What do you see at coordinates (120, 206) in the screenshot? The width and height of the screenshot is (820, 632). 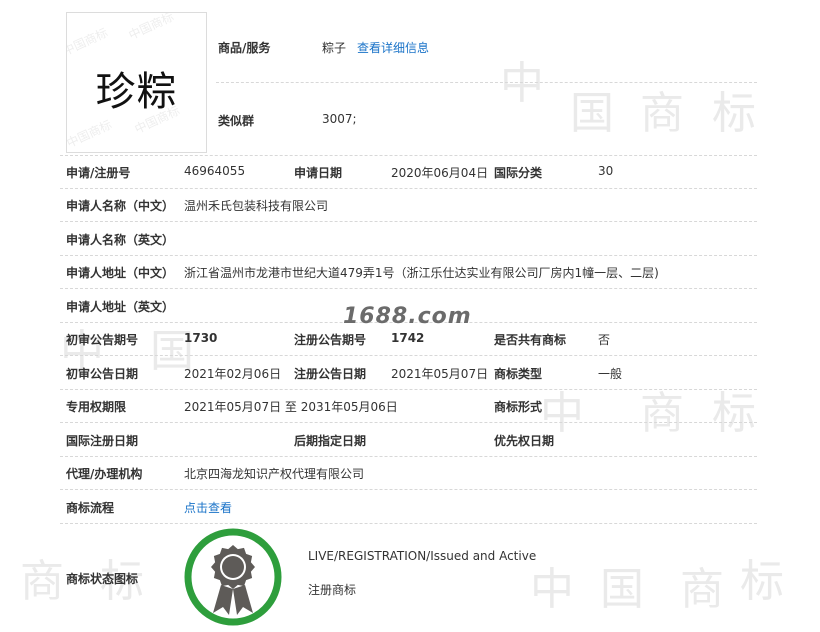 I see `applicant-name-cn-label: 申请人名称（中文）` at bounding box center [120, 206].